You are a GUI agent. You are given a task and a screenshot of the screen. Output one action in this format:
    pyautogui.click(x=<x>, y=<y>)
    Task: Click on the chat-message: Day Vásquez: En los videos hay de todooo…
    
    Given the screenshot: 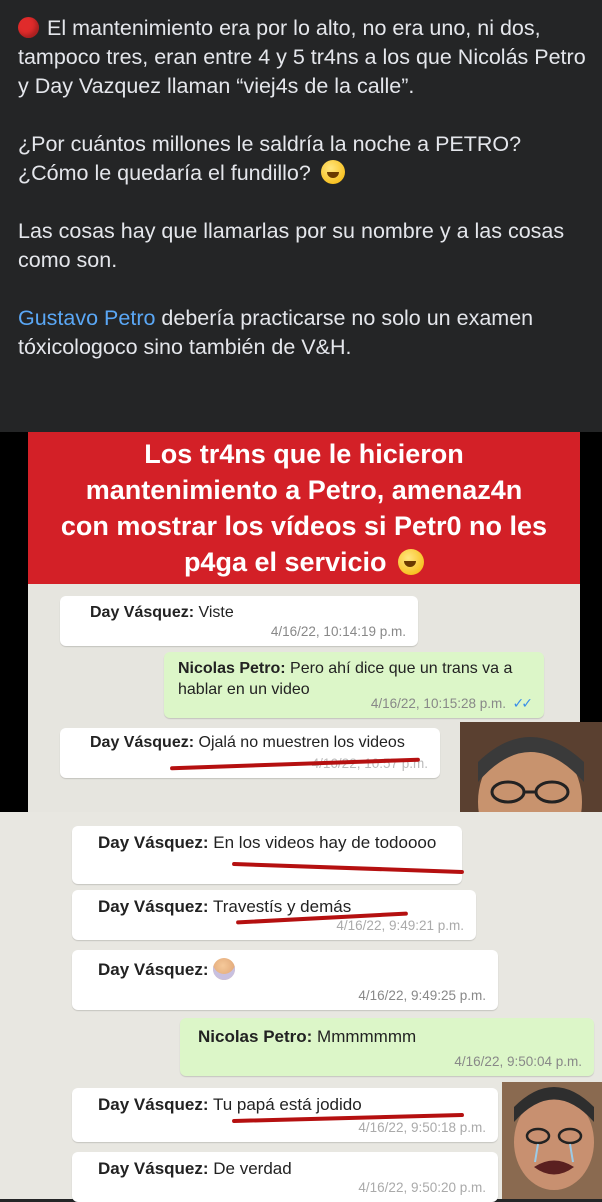 What is the action you would take?
    pyautogui.click(x=267, y=855)
    